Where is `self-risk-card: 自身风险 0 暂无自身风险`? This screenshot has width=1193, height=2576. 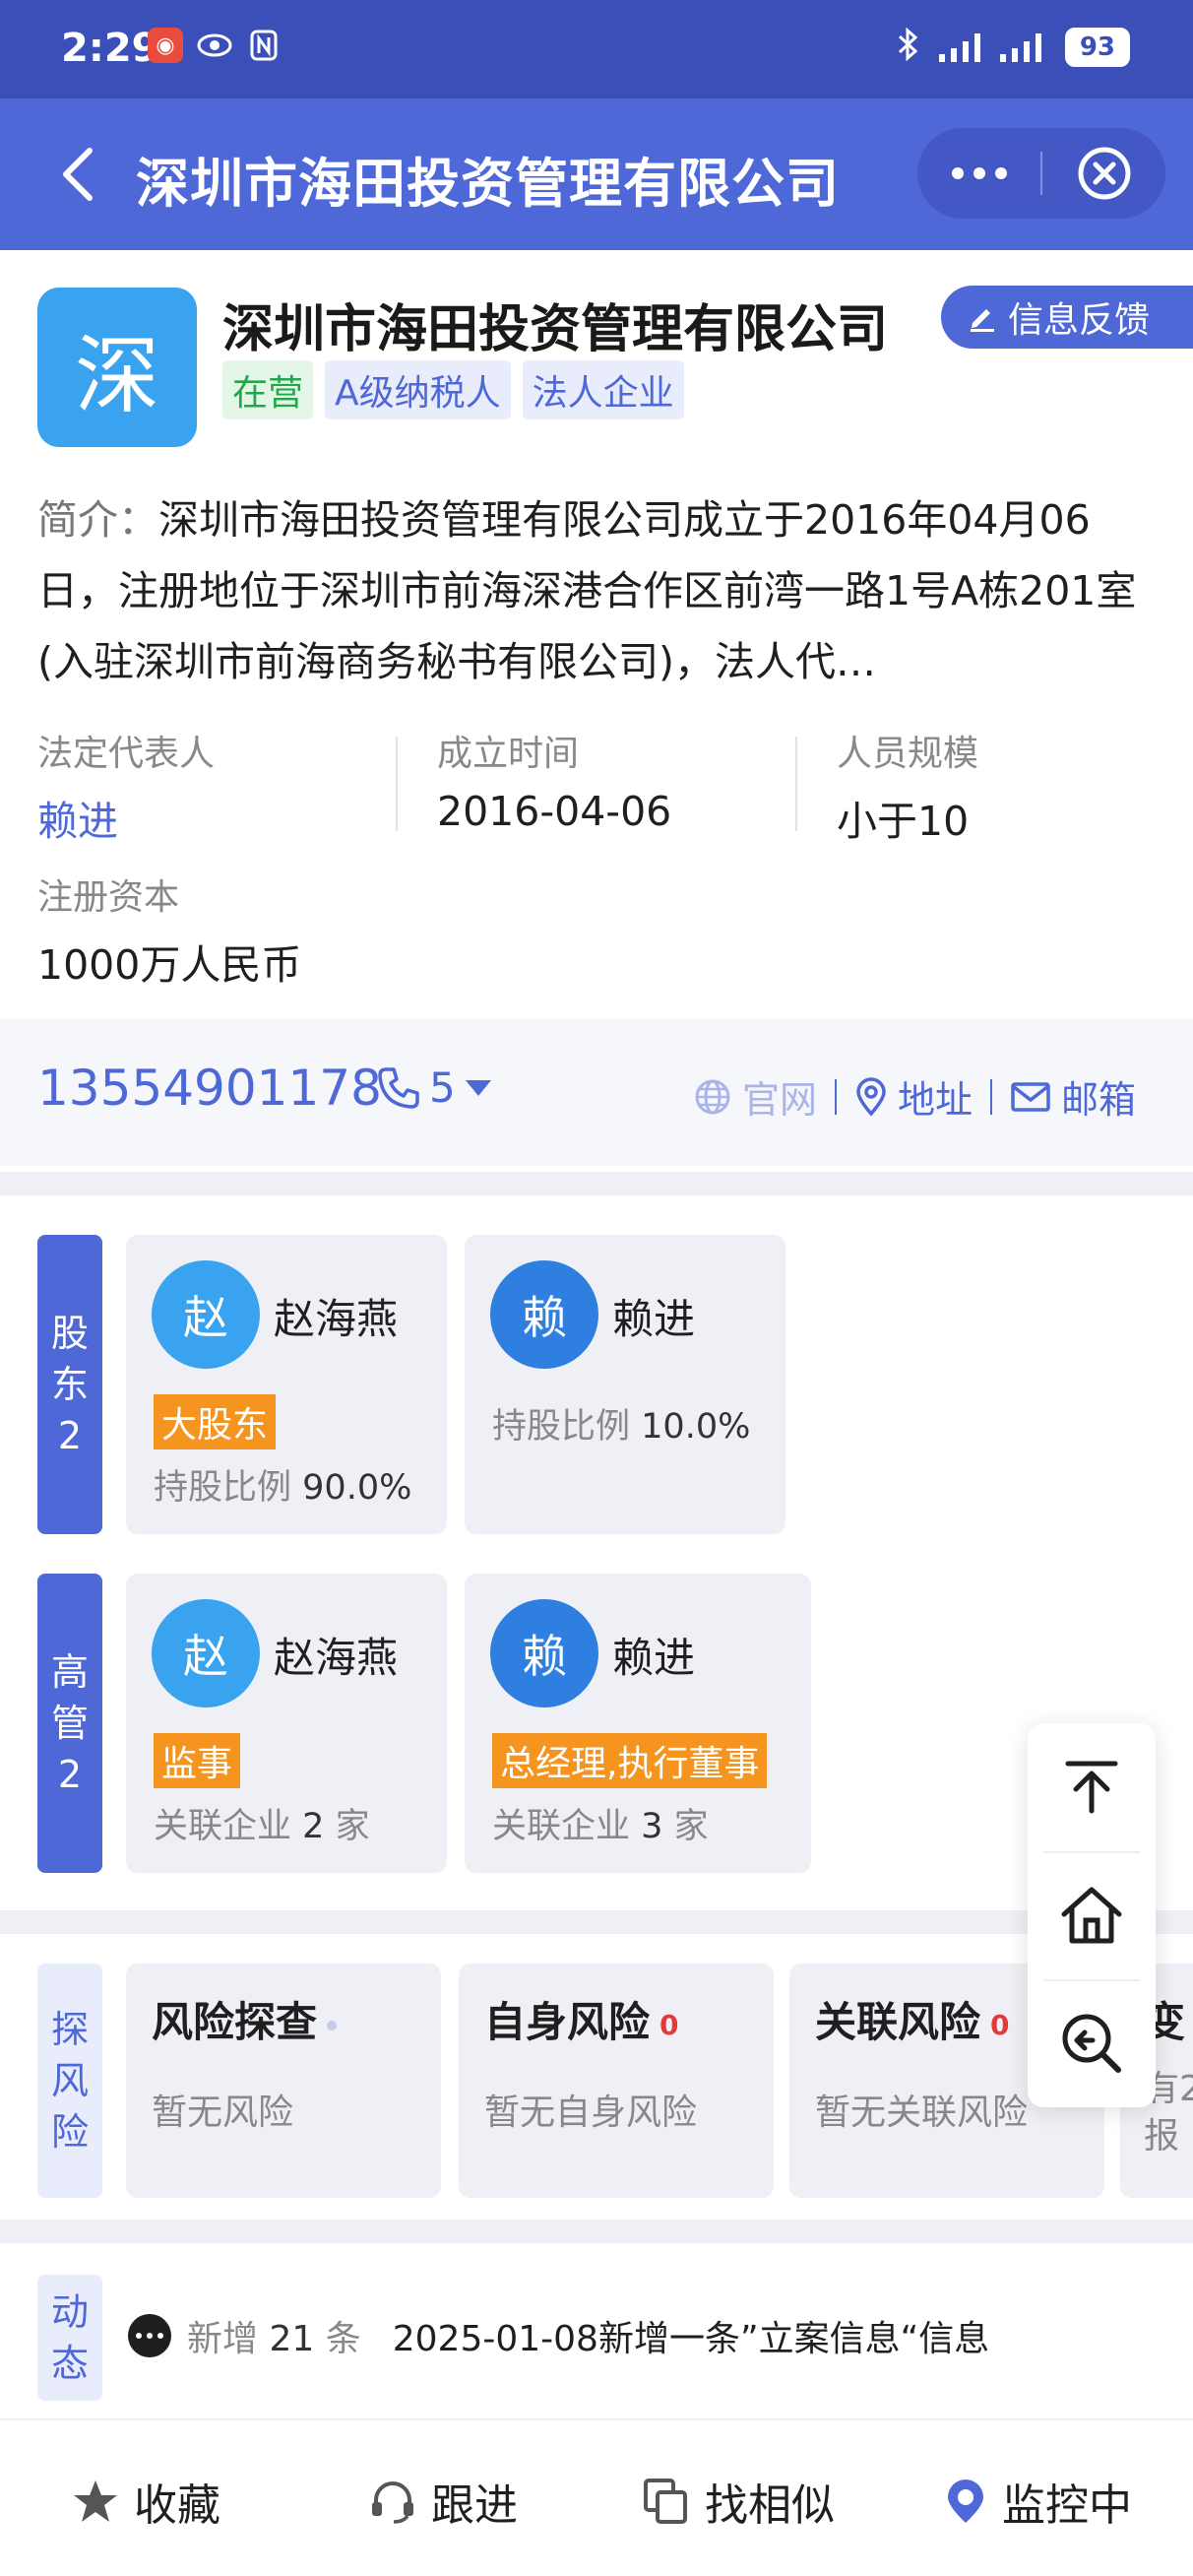 self-risk-card: 自身风险 0 暂无自身风险 is located at coordinates (616, 2081).